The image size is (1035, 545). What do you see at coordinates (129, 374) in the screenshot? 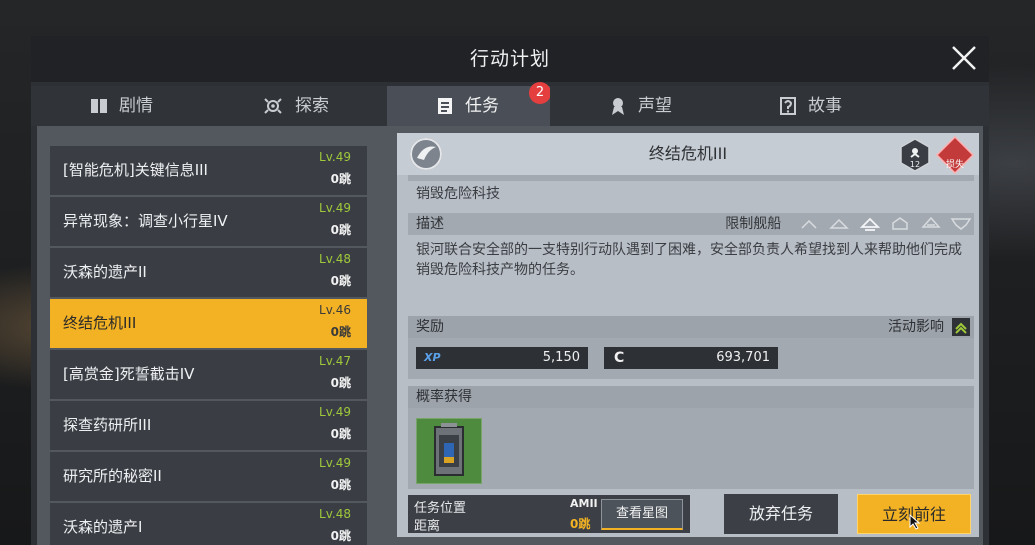
I see `mission-name: [高赏金]死誓截击IV` at bounding box center [129, 374].